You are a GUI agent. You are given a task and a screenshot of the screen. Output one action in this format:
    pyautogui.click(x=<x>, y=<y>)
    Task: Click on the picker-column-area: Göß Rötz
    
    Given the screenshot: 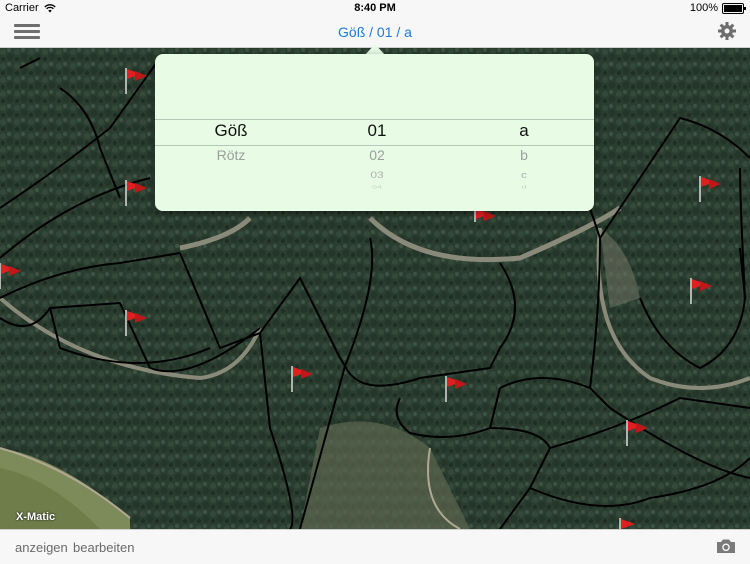 What is the action you would take?
    pyautogui.click(x=231, y=132)
    